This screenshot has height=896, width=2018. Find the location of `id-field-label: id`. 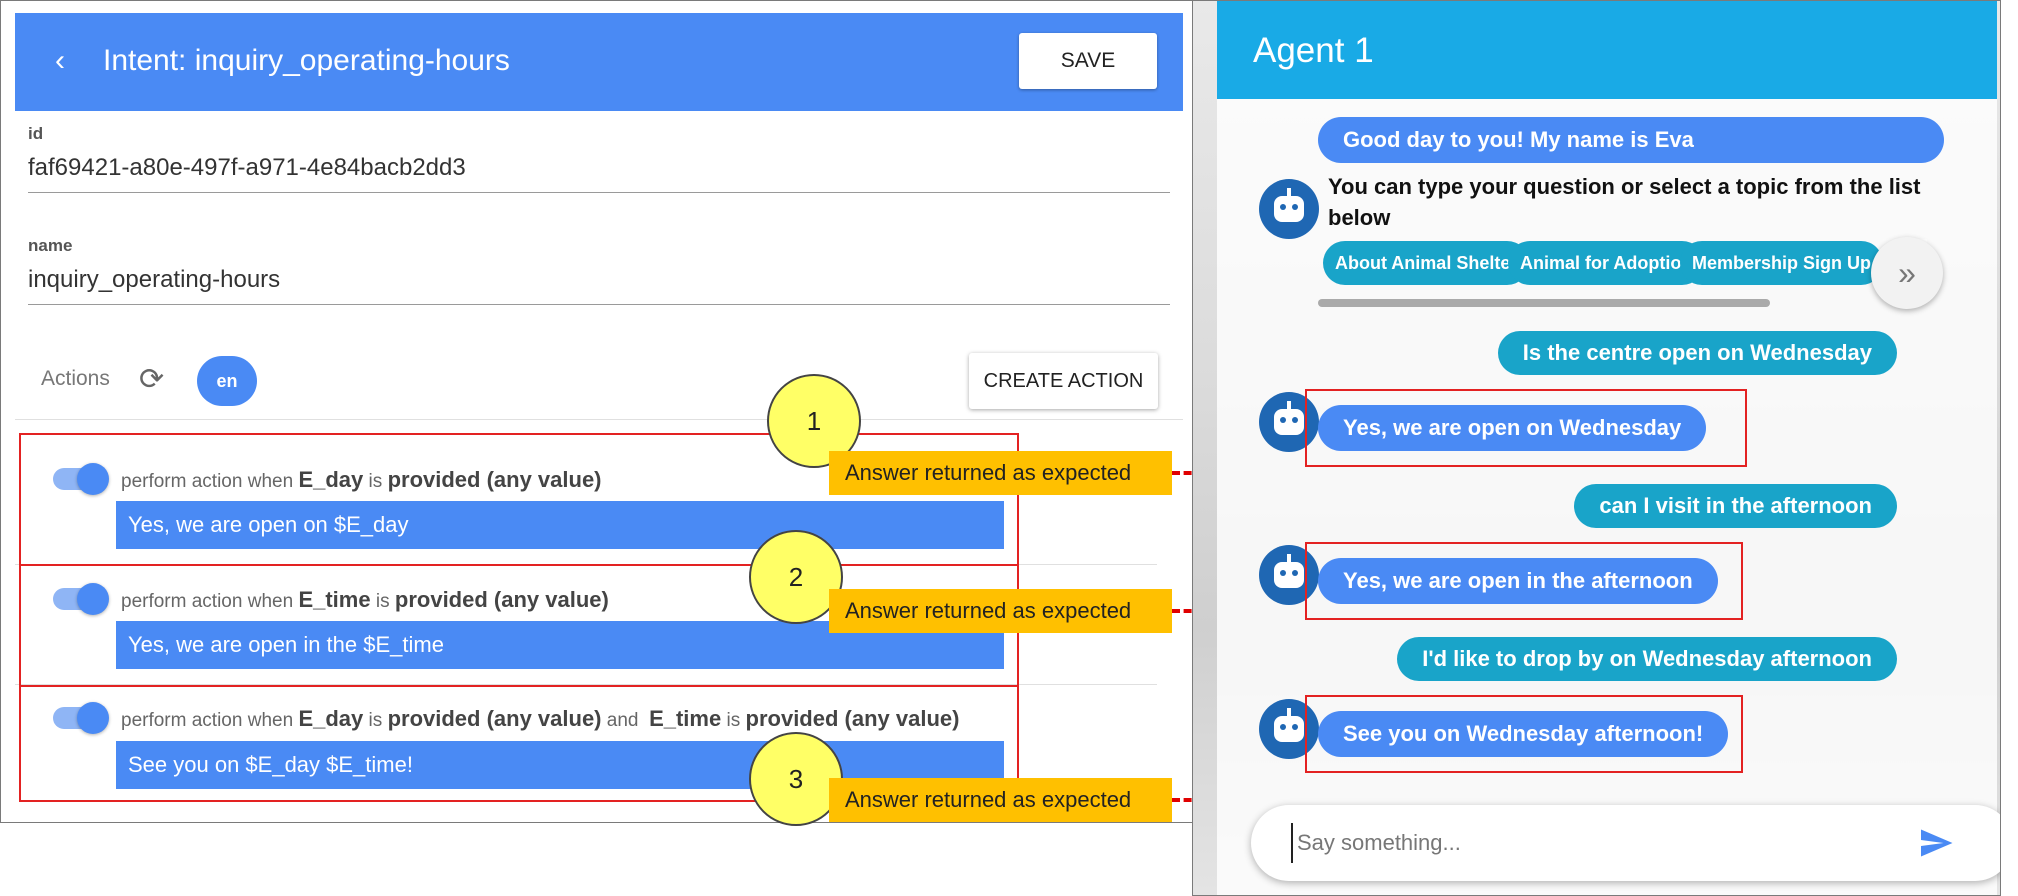

id-field-label: id is located at coordinates (36, 133).